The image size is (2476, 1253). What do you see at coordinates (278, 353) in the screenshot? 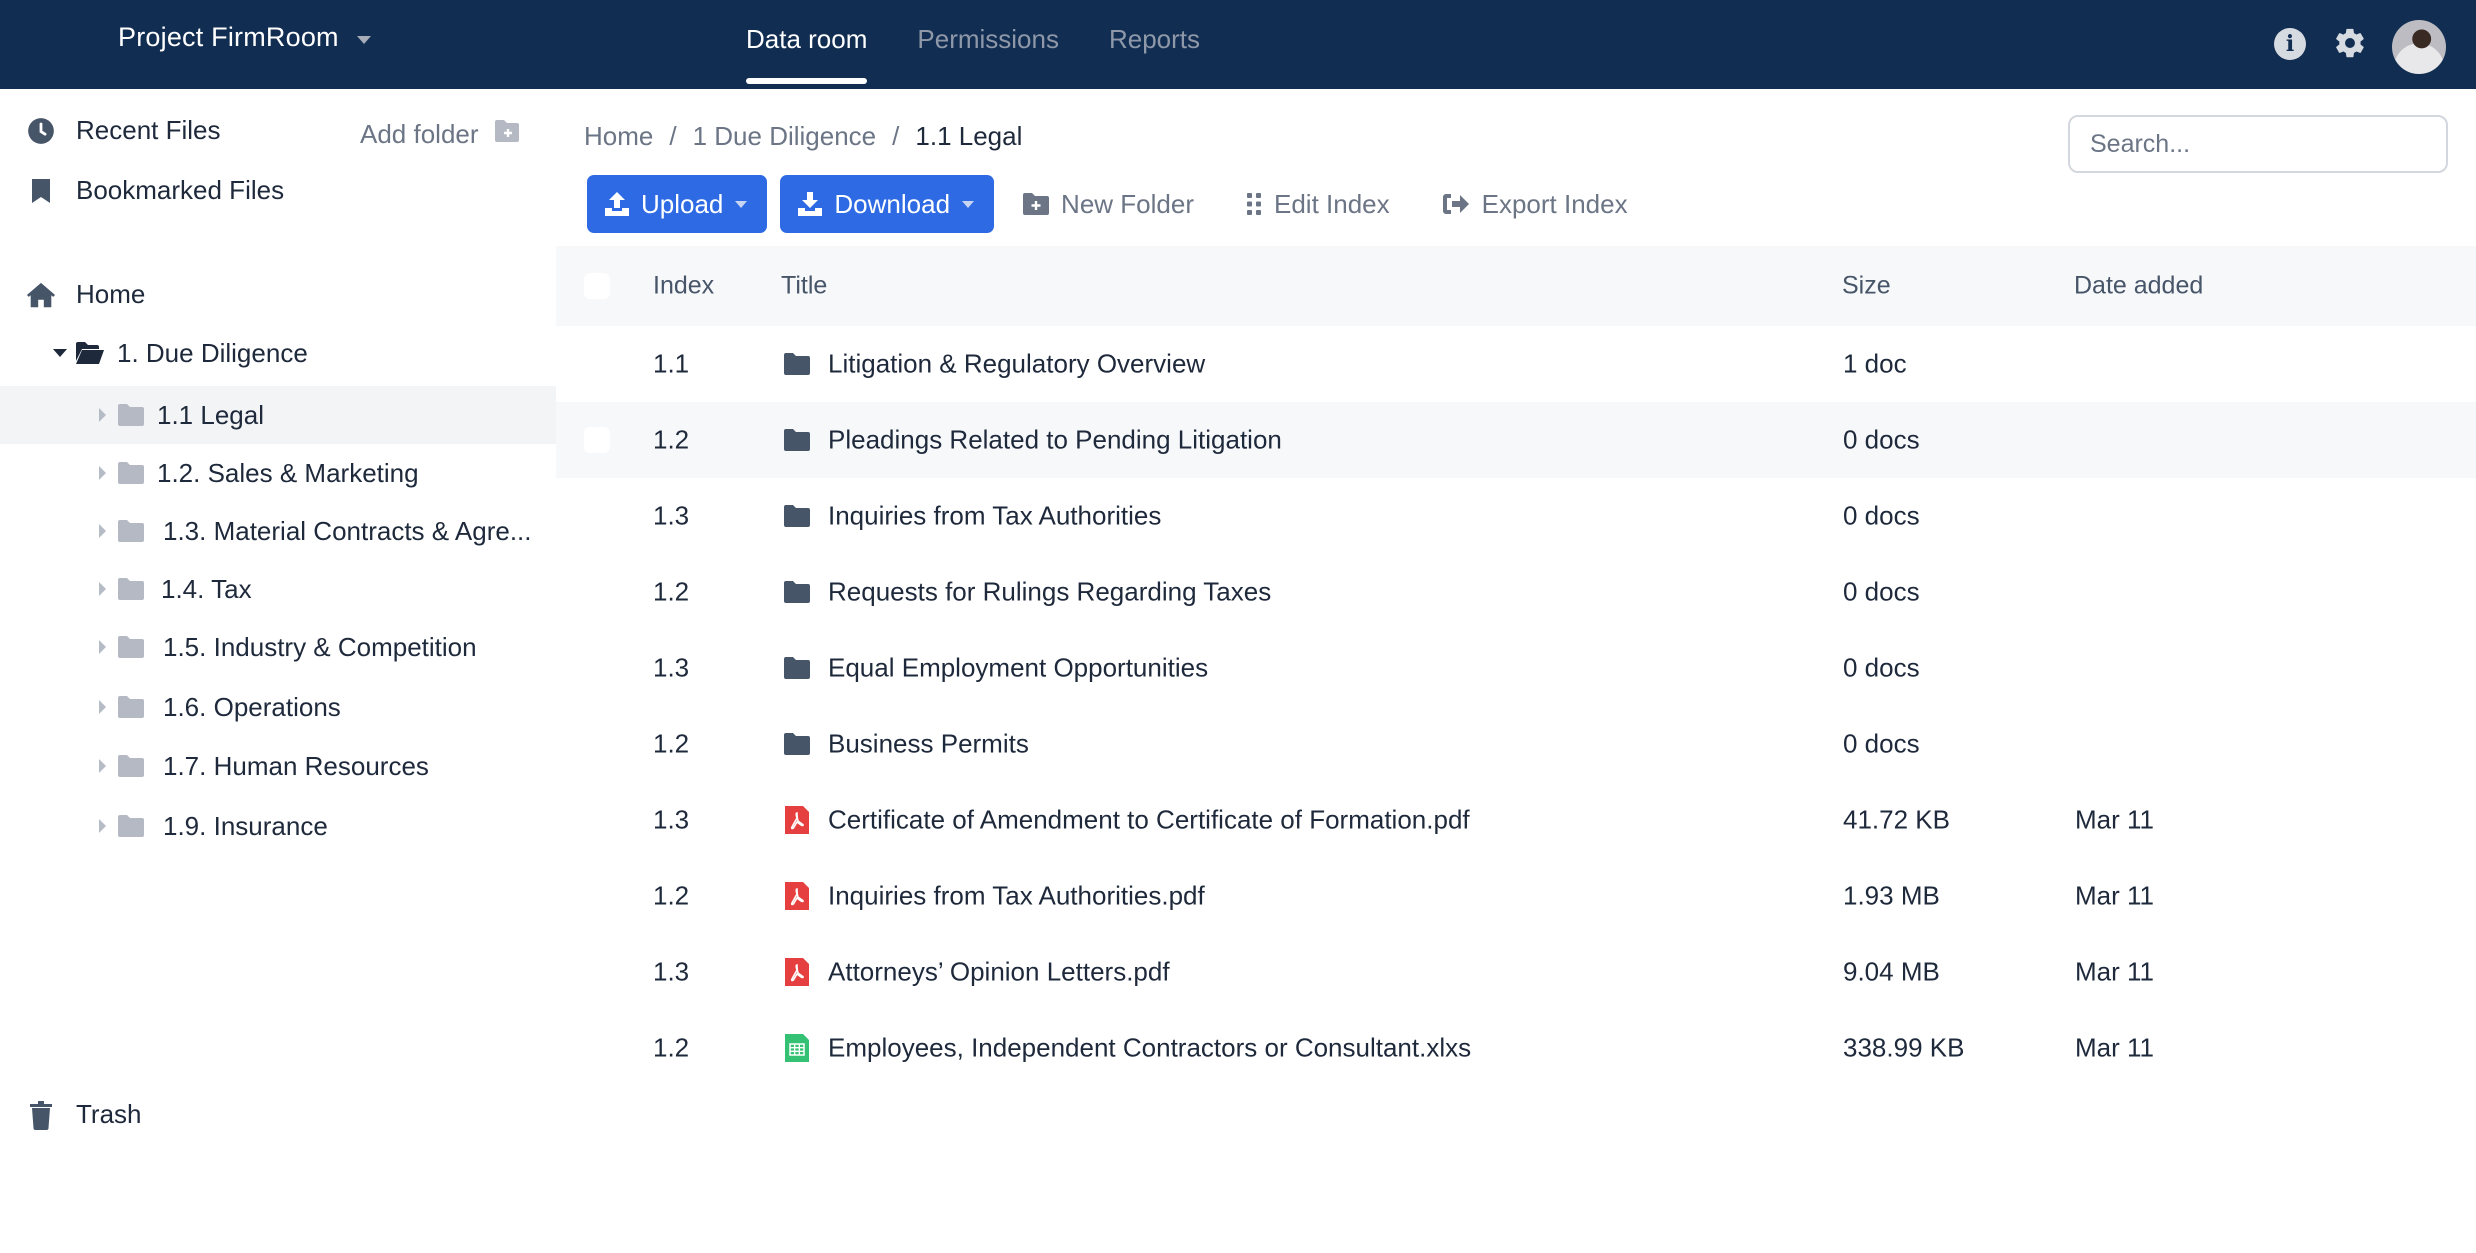
I see `tree-folder-due-diligence: 1. Due Diligence` at bounding box center [278, 353].